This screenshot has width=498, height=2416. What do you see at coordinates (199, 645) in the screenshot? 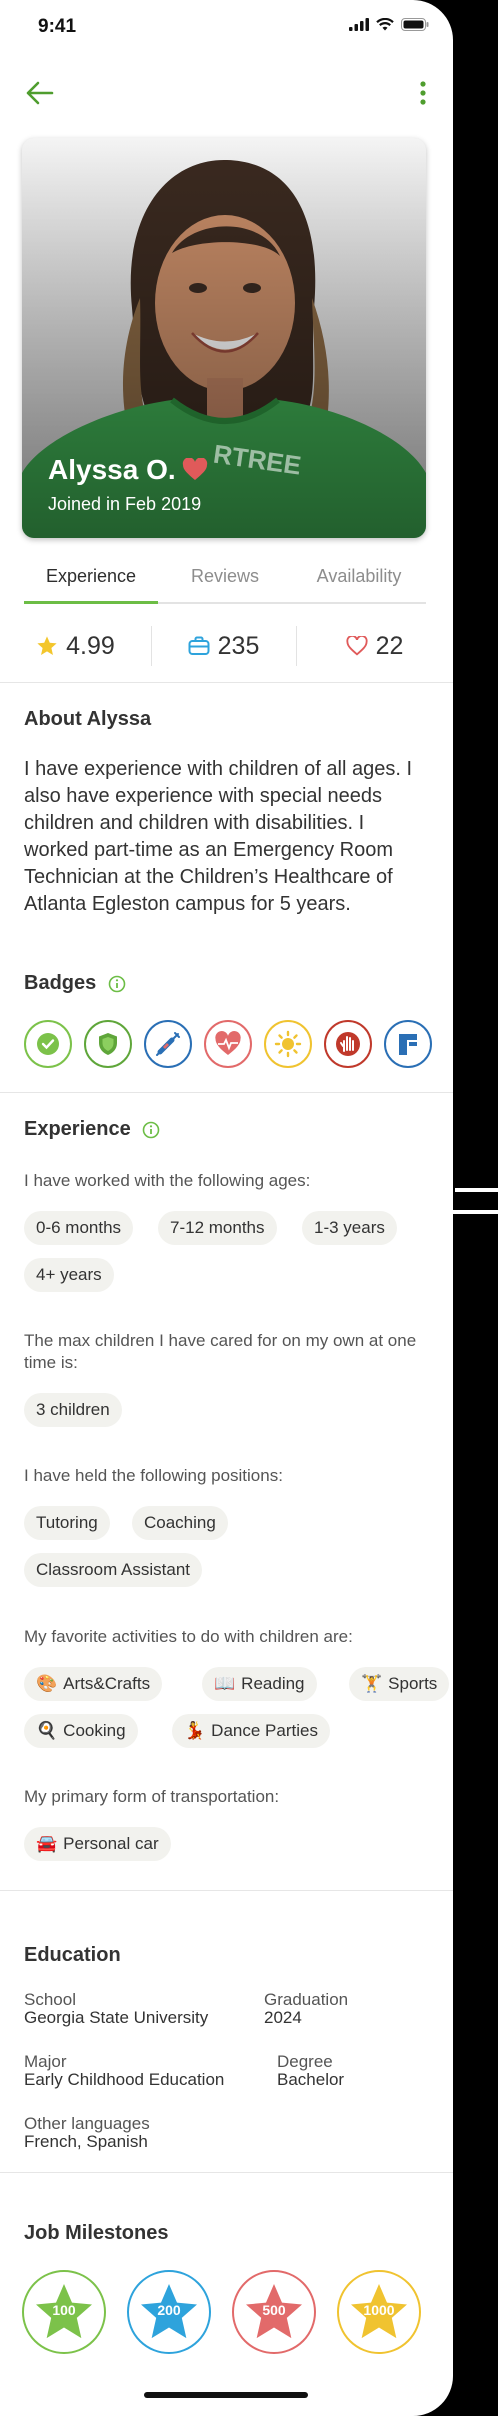
I see `briefcase-icon` at bounding box center [199, 645].